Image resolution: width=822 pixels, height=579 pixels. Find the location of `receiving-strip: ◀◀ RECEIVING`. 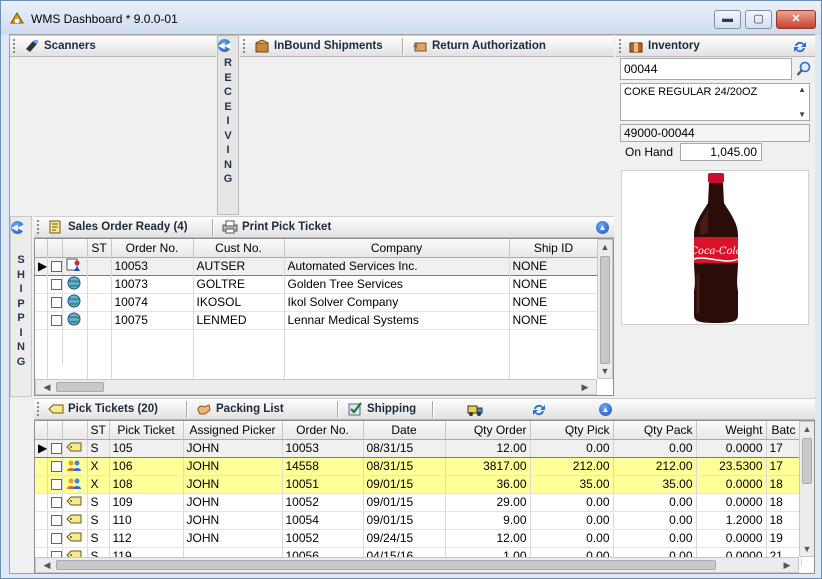

receiving-strip: ◀◀ RECEIVING is located at coordinates (228, 125).